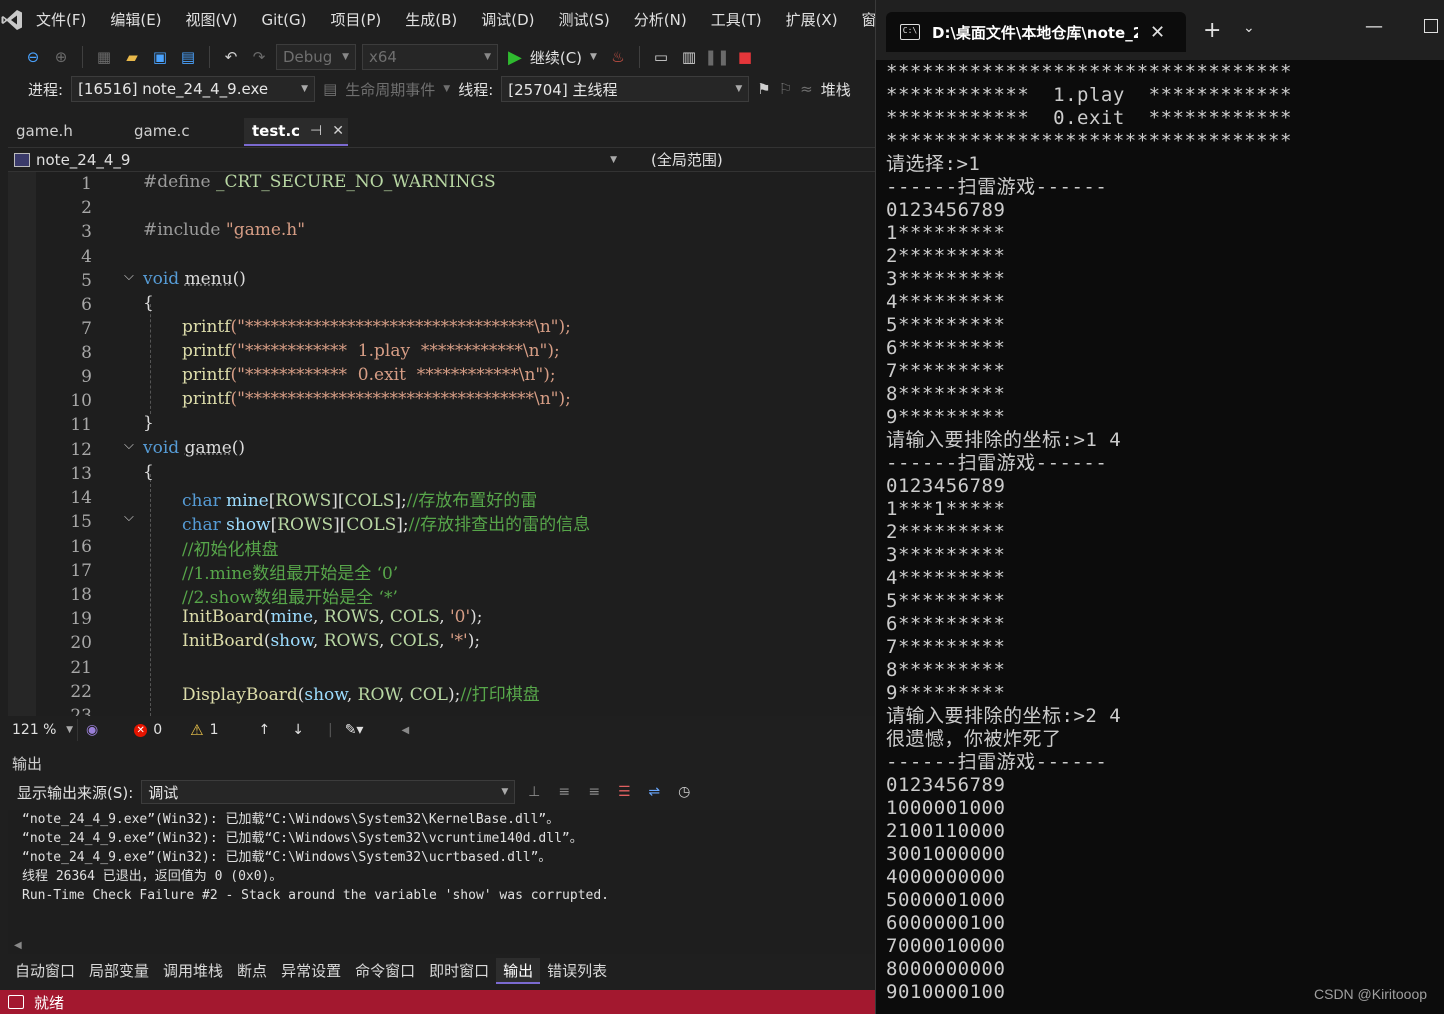 This screenshot has width=1444, height=1014. I want to click on warning-count: ⚠ 1, so click(204, 730).